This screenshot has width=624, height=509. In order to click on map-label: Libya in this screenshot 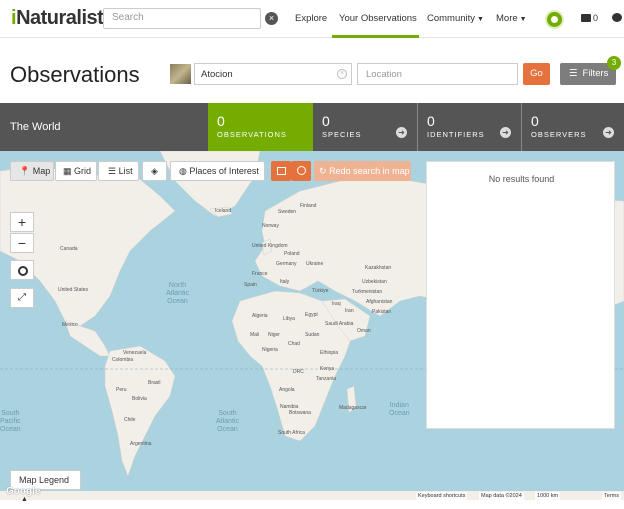, I will do `click(289, 319)`.